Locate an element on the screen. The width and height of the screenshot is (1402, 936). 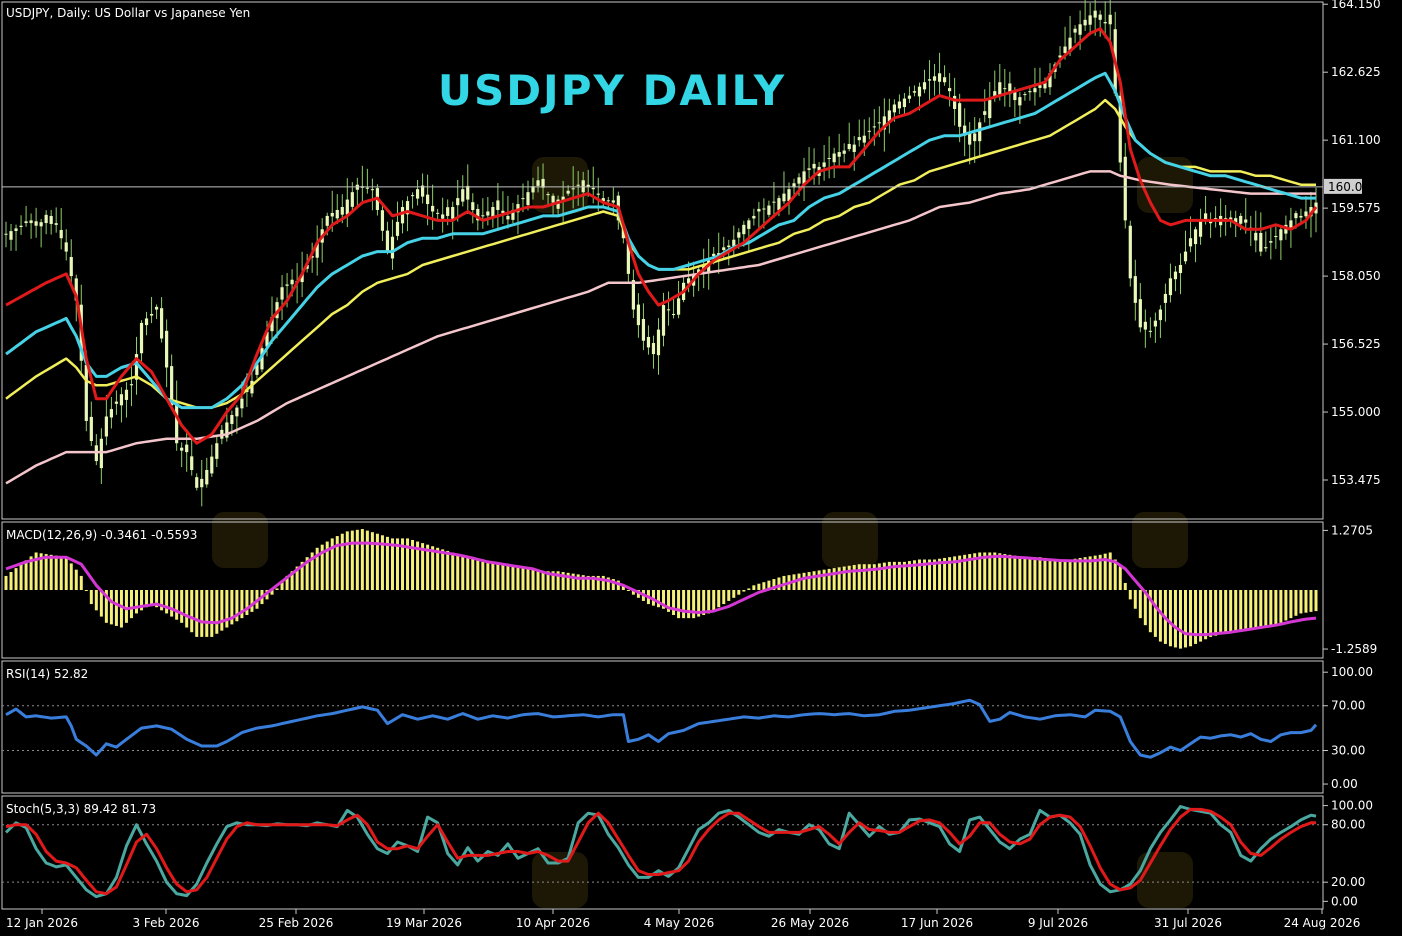
overlay-title: USDJPY DAILY is located at coordinates (612, 90).